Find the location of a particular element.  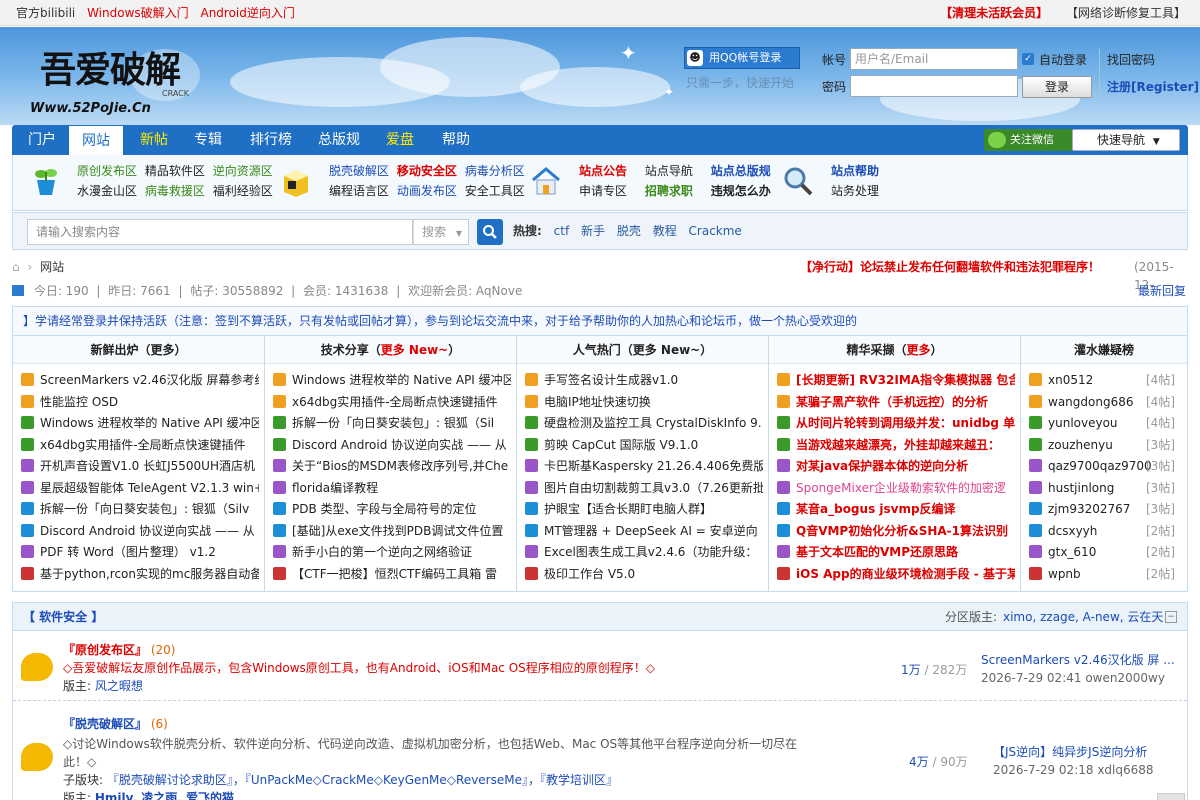

list-item: dcsxyyh [2帖] is located at coordinates (1105, 531).